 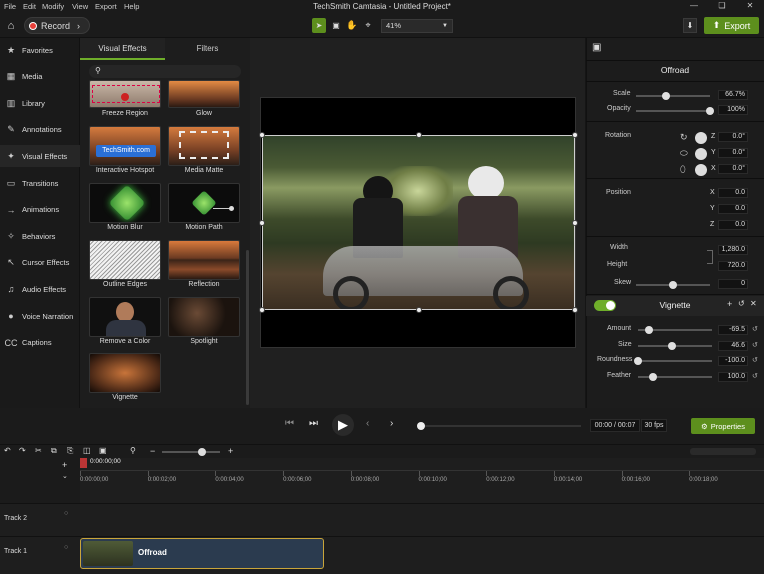 What do you see at coordinates (731, 25) in the screenshot?
I see `export-button: ⬆ Export` at bounding box center [731, 25].